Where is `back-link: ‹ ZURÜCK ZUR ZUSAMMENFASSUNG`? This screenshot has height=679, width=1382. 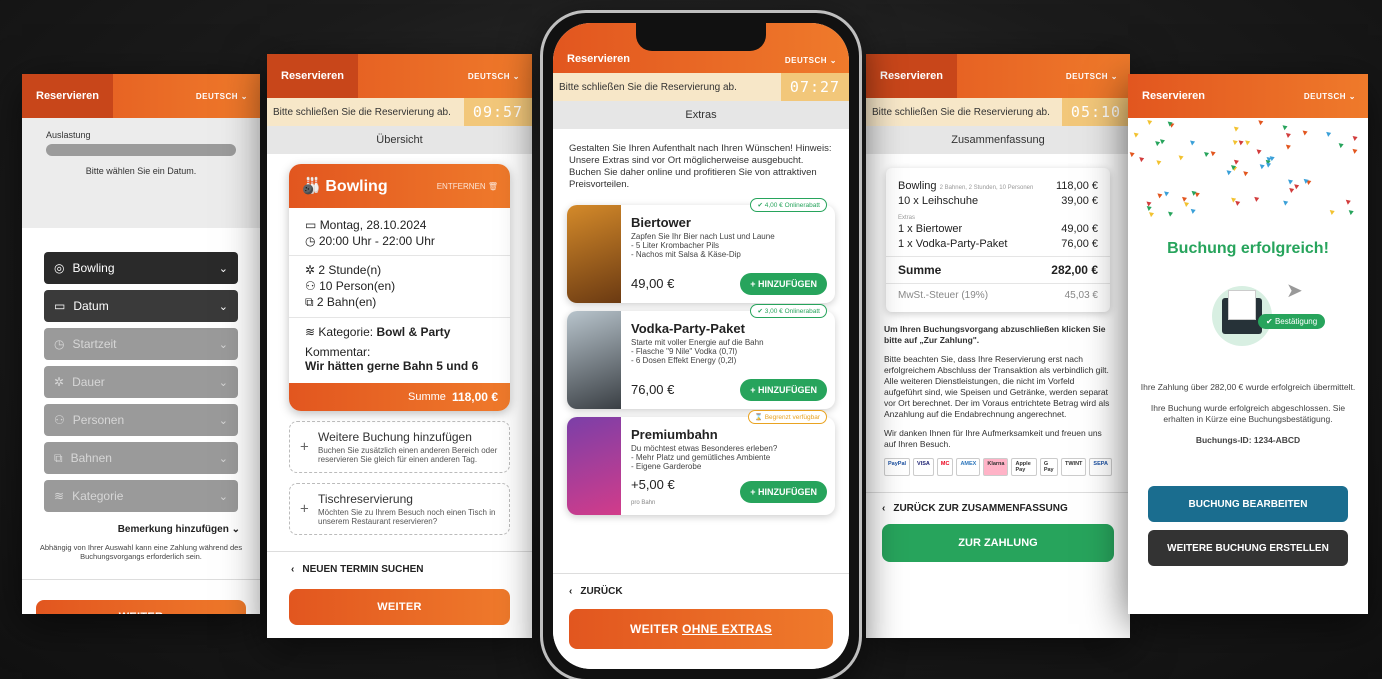
back-link: ‹ ZURÜCK ZUR ZUSAMMENFASSUNG is located at coordinates (998, 508).